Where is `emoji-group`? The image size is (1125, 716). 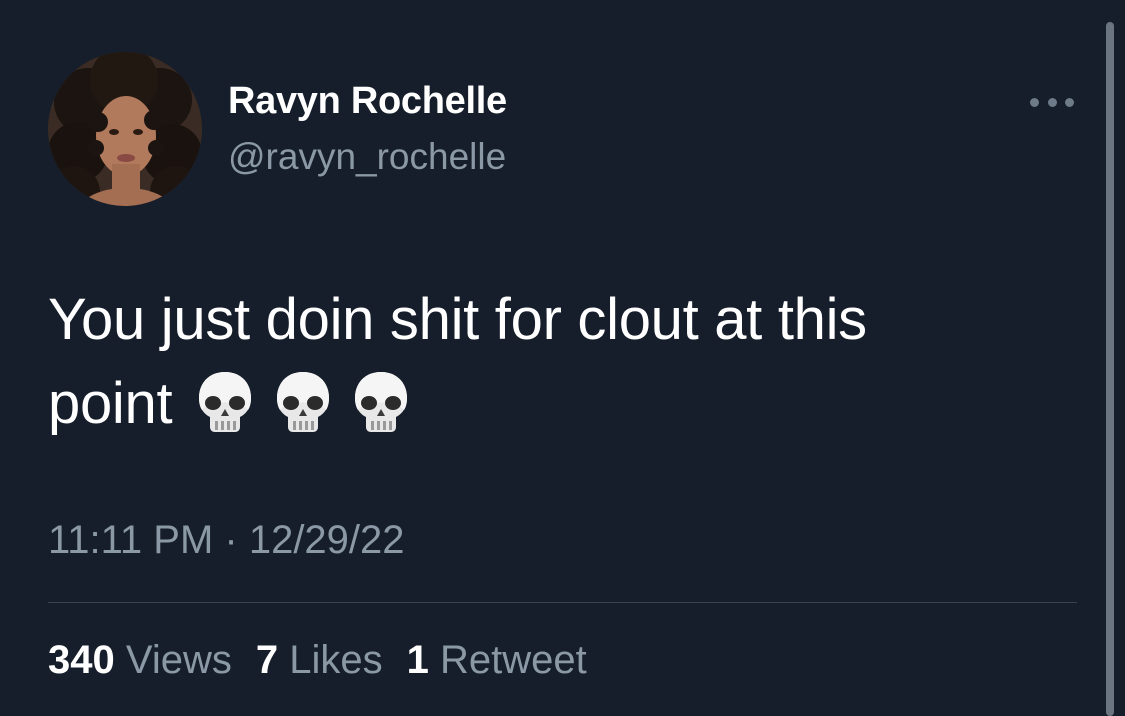 emoji-group is located at coordinates (303, 402).